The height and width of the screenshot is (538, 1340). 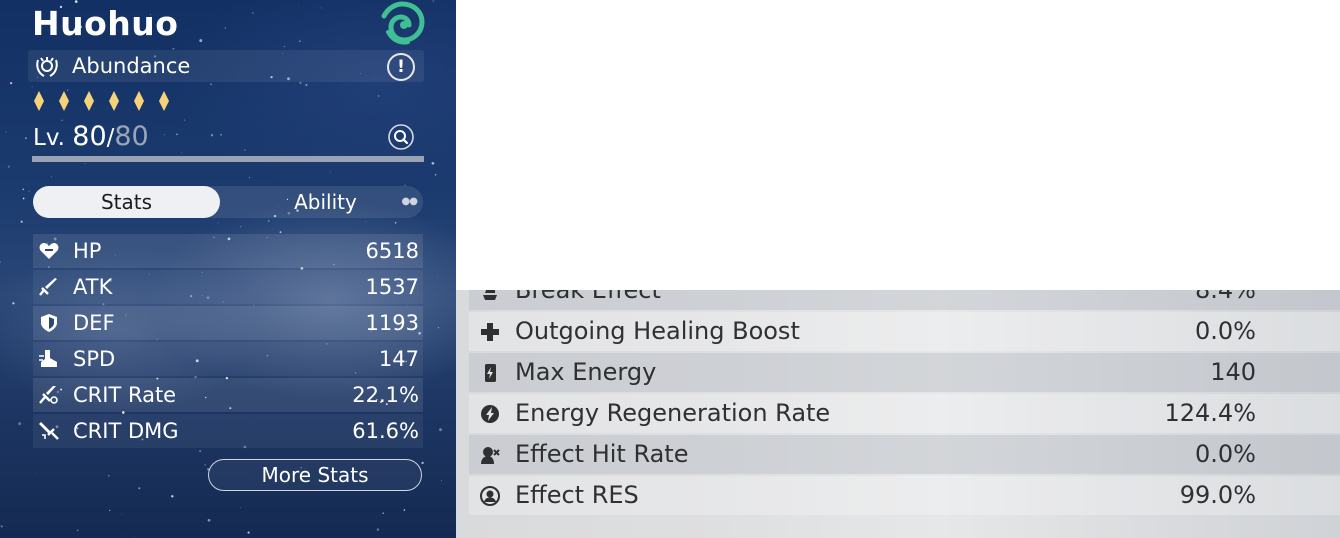 What do you see at coordinates (904, 454) in the screenshot?
I see `detail-stat-row-effect-hit-rate: Effect Hit Rate 0.0%` at bounding box center [904, 454].